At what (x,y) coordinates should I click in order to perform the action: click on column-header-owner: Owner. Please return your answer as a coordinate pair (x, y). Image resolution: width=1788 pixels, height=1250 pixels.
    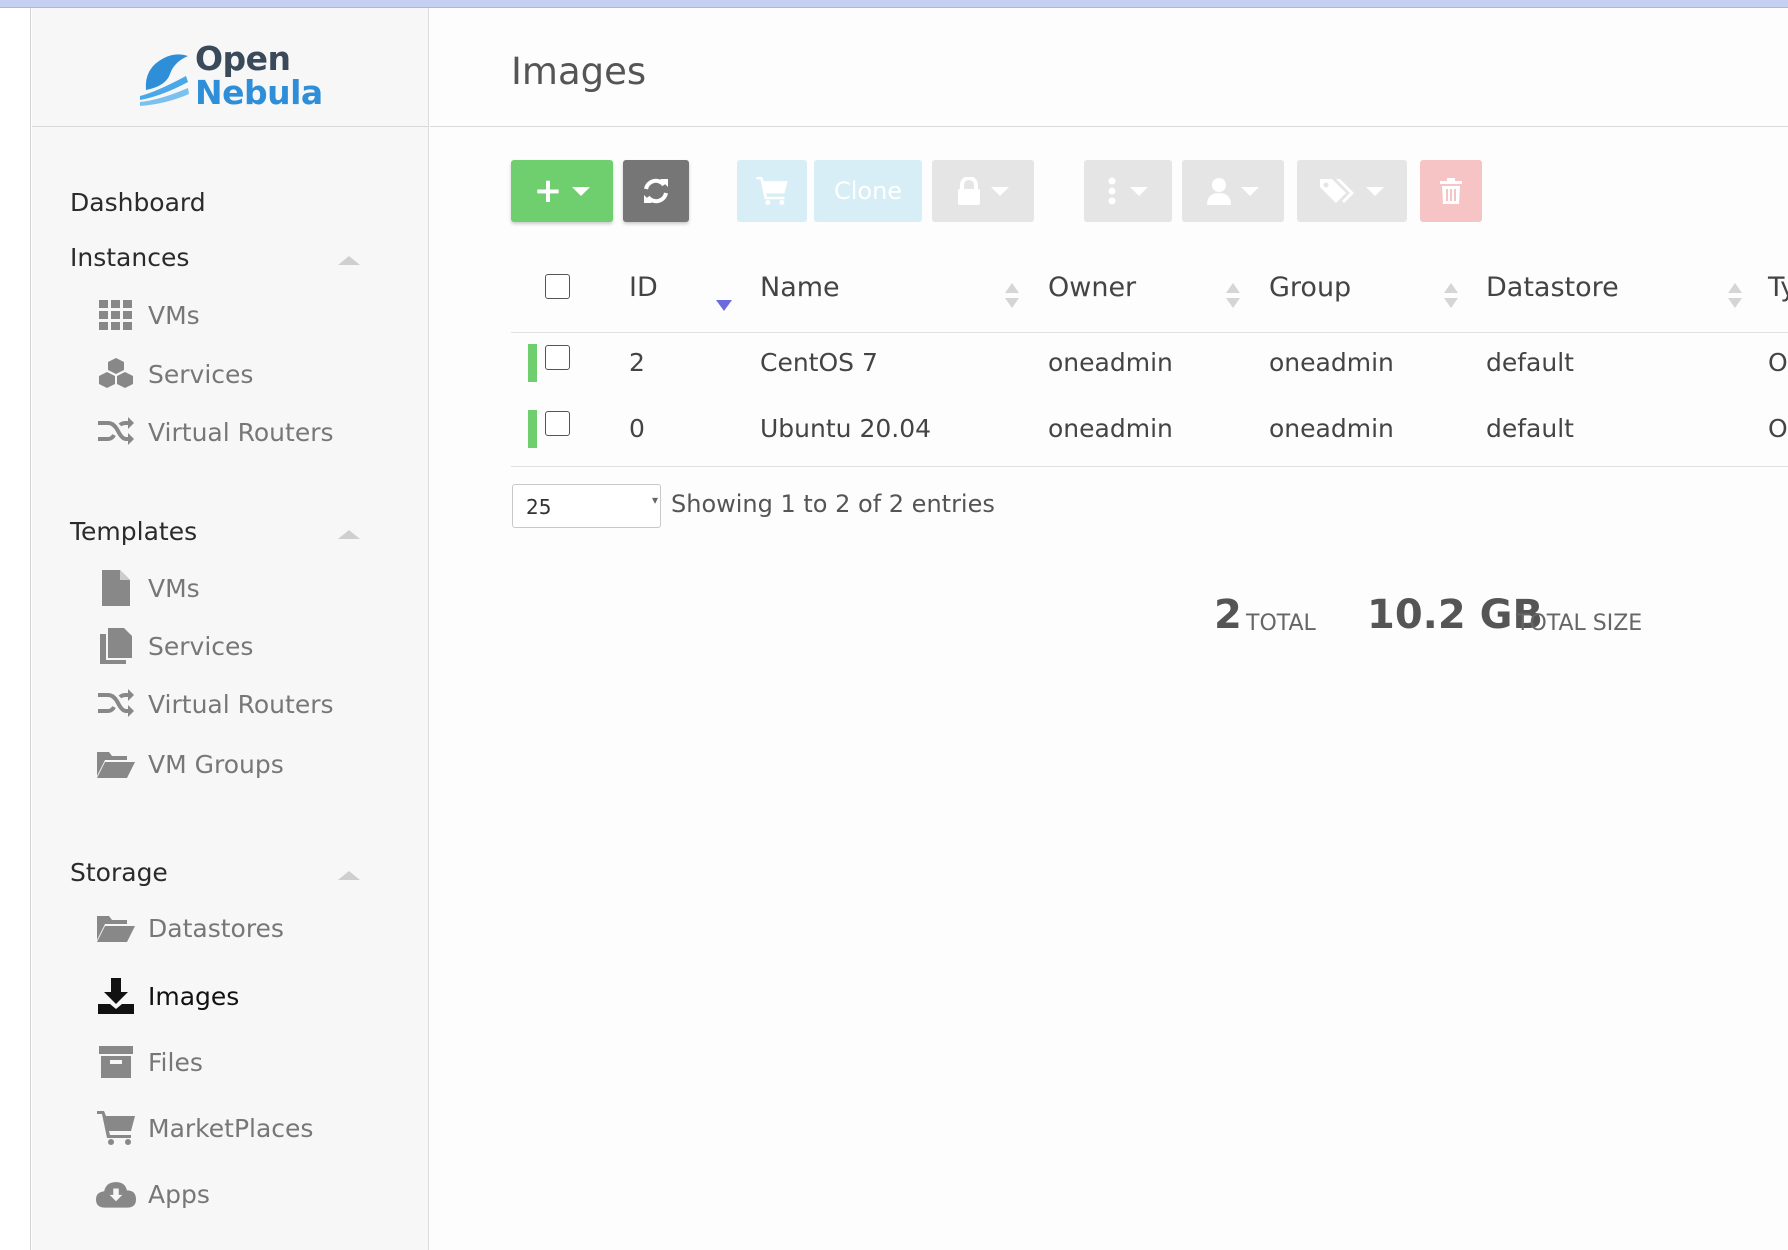
    Looking at the image, I should click on (1092, 287).